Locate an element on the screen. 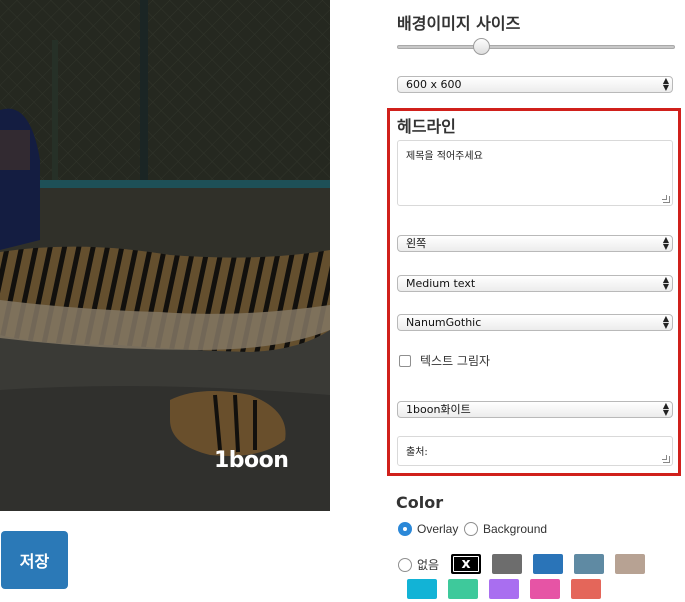 Image resolution: width=685 pixels, height=602 pixels. bg-size-slider is located at coordinates (536, 47).